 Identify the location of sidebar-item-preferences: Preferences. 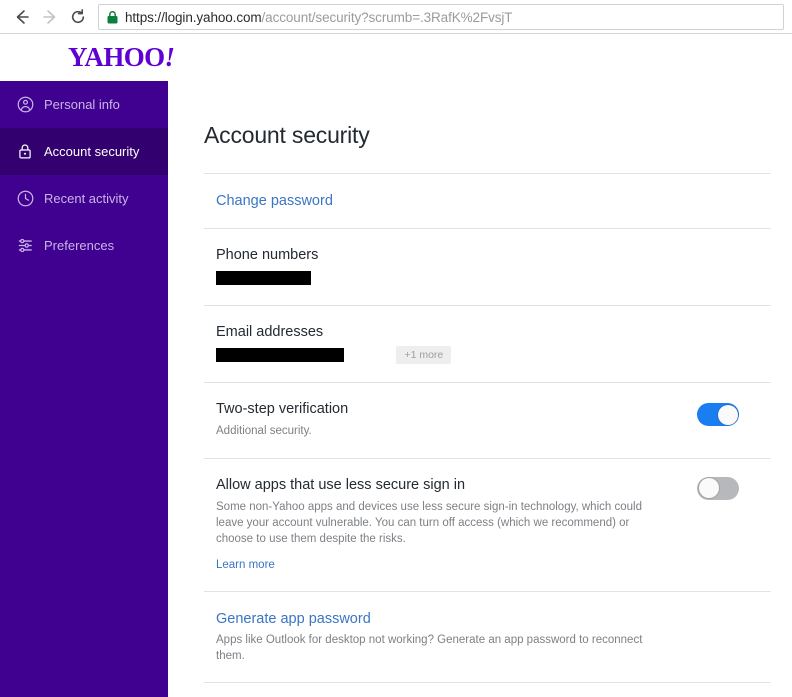
(84, 245).